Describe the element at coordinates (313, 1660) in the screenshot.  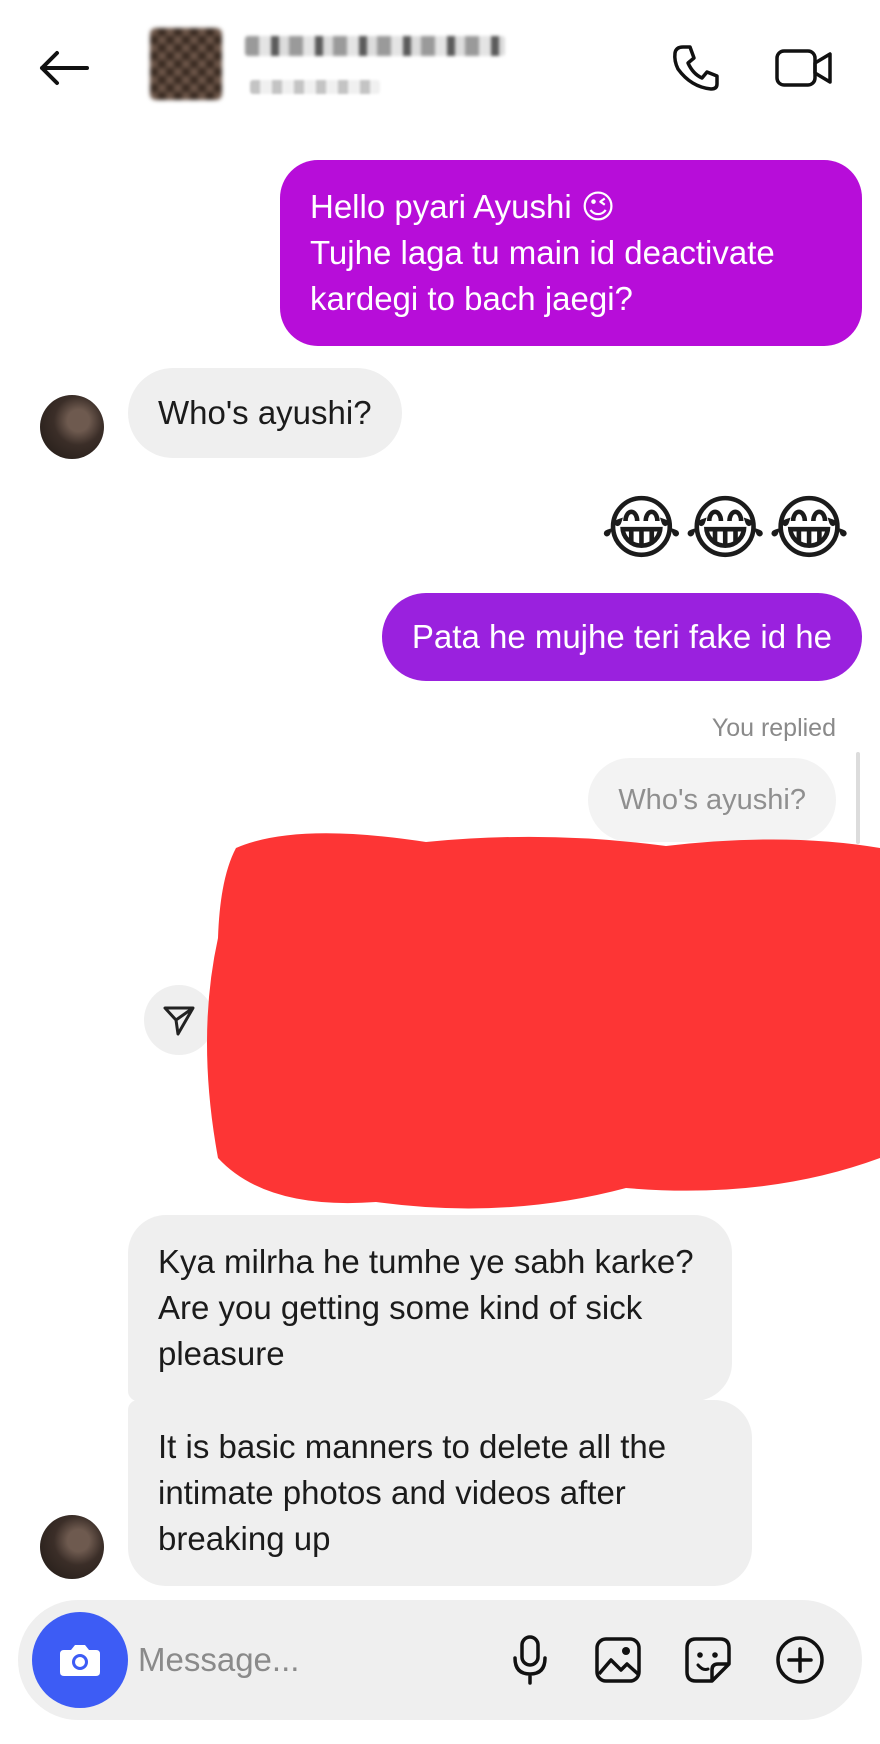
I see `message-input` at that location.